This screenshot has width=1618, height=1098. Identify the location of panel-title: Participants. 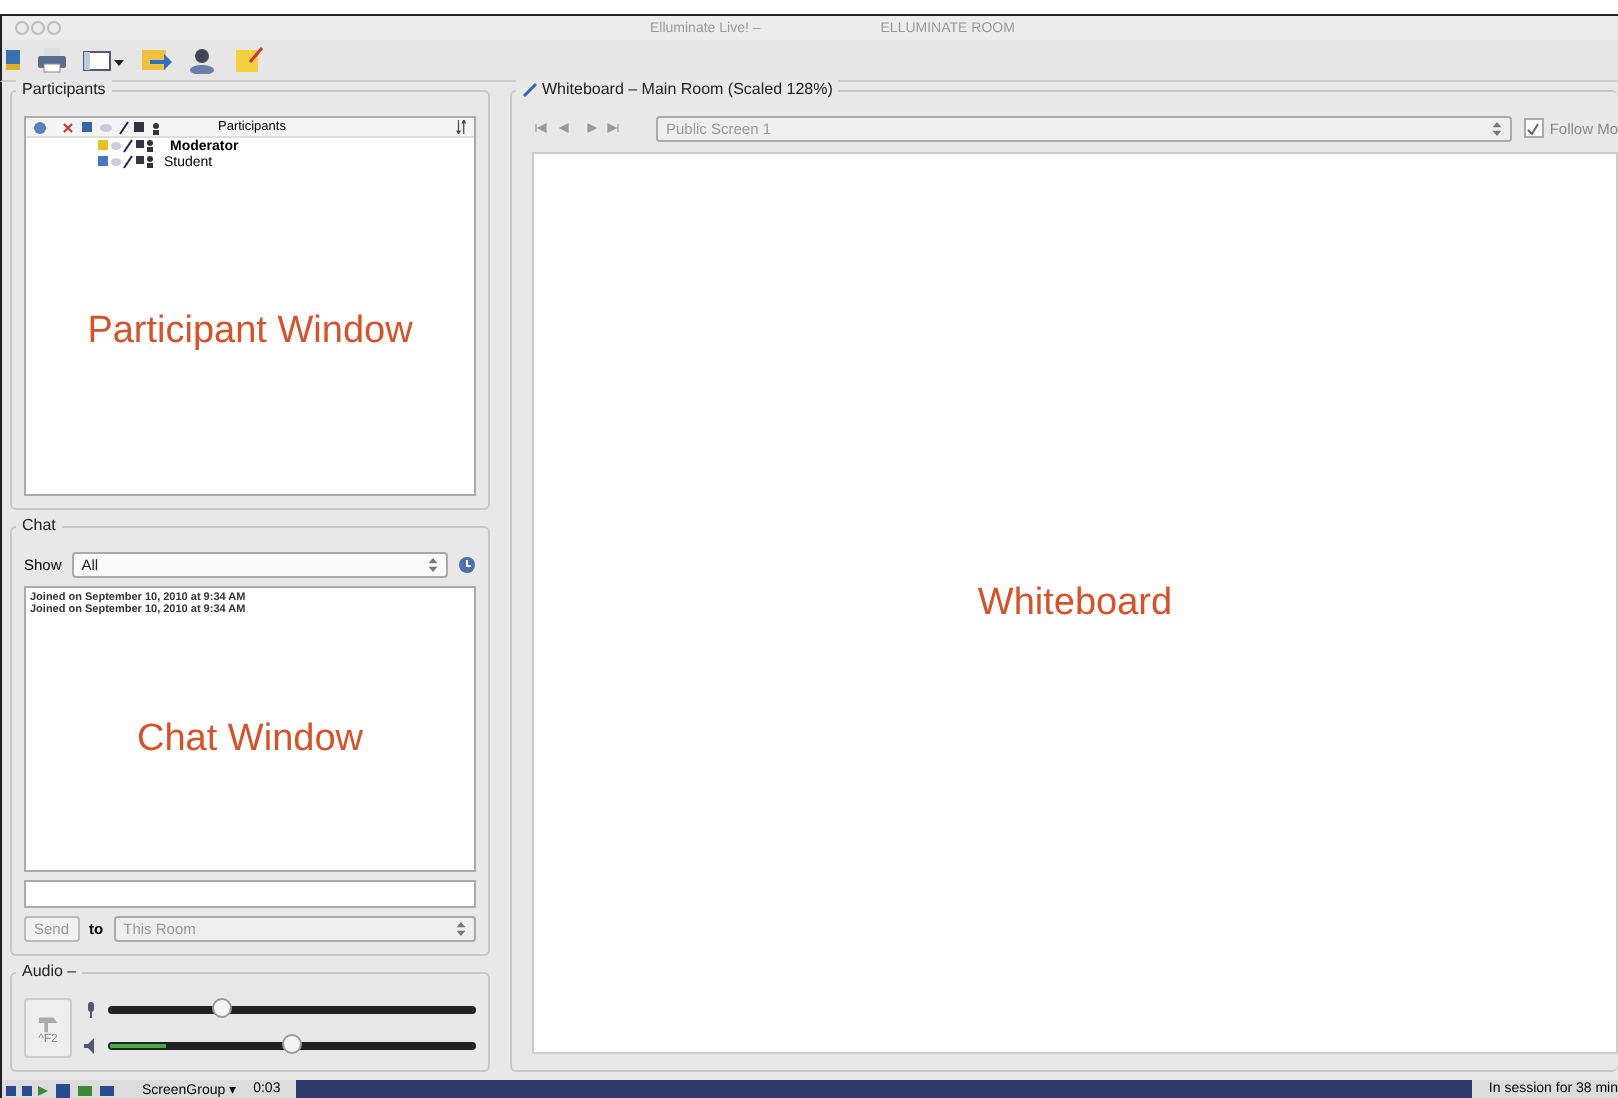
(64, 89).